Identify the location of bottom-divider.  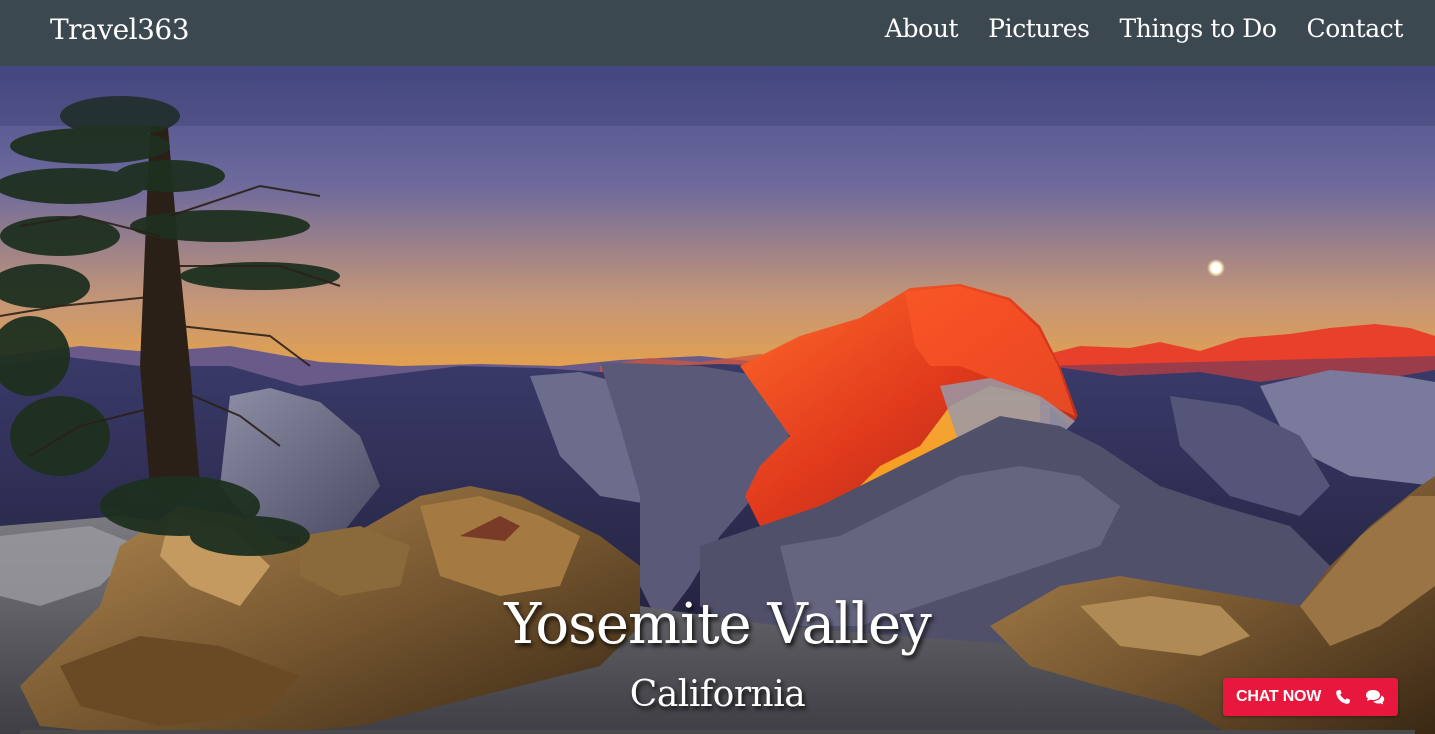
(717, 732).